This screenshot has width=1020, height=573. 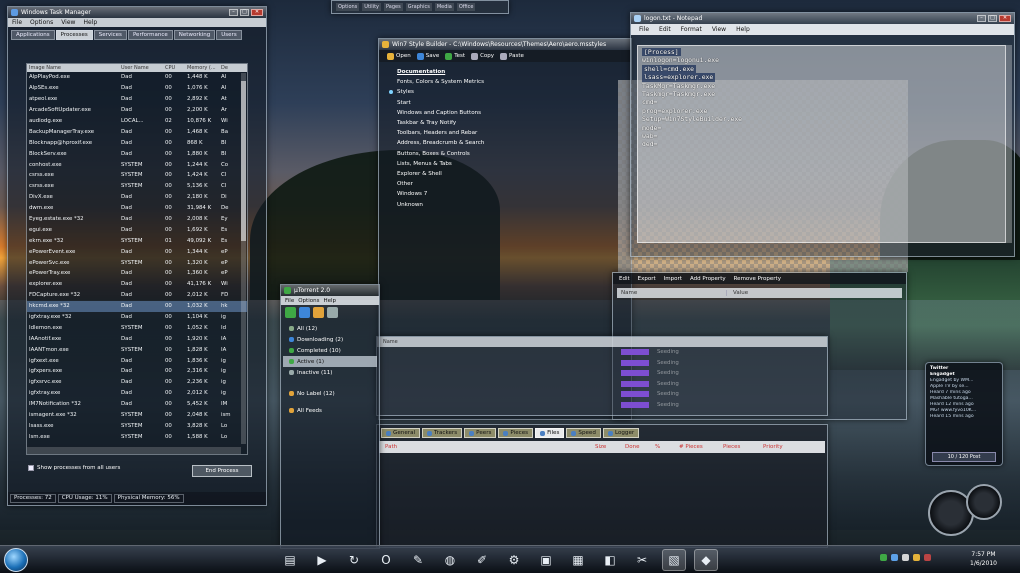 I want to click on table-row: ePowerEvent.exe Dad 00 1,344 K eP, so click(x=137, y=251).